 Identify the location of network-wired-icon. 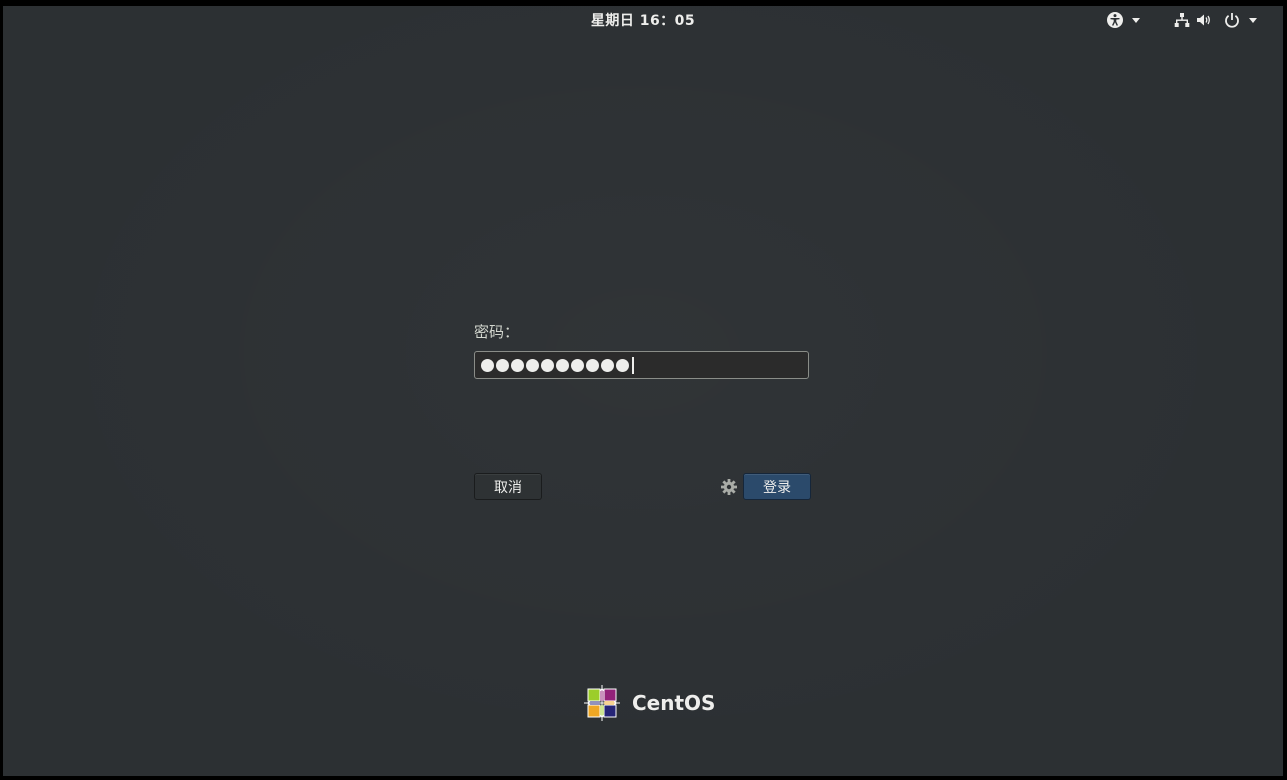
(1182, 20).